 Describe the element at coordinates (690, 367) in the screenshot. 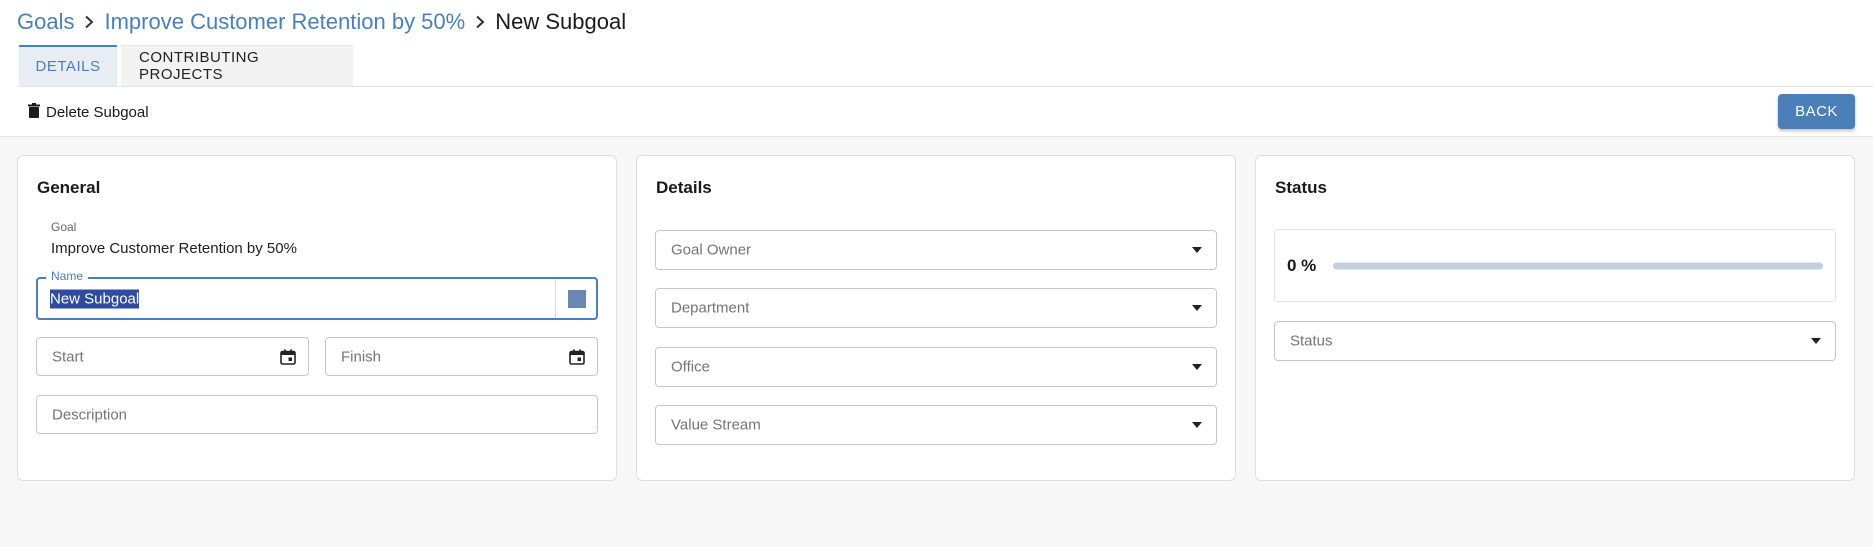

I see `office-placeholder: Office` at that location.